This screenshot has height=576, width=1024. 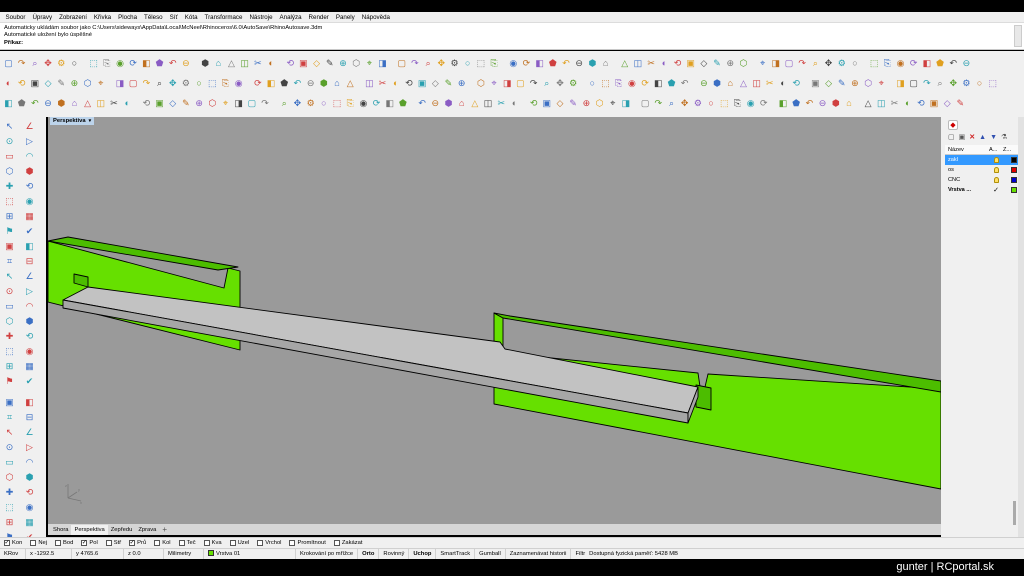 I want to click on delete-layer-icon: ✕, so click(x=972, y=137).